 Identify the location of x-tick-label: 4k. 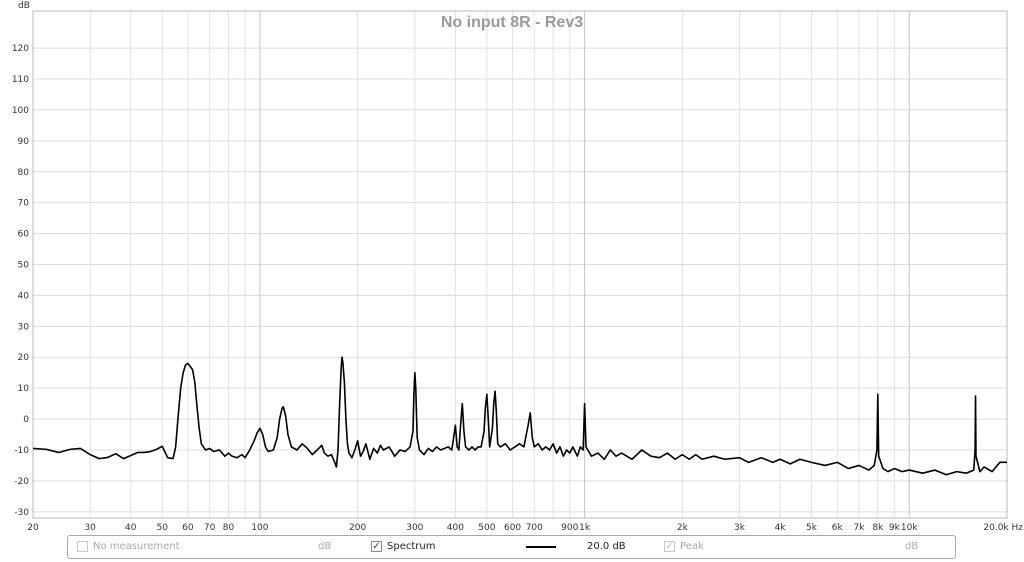
(781, 528).